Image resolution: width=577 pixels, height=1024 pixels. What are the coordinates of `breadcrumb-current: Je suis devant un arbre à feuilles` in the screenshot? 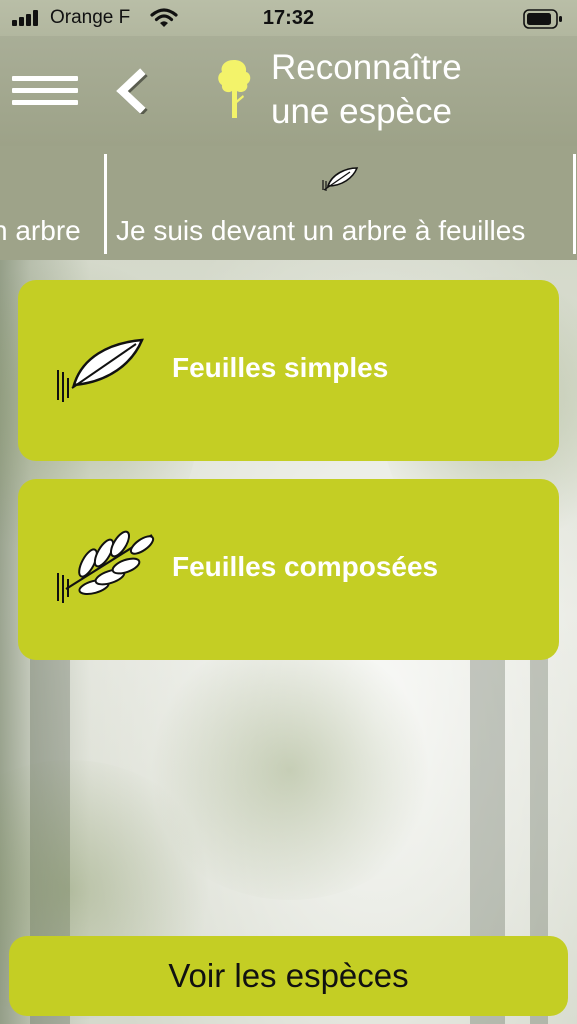 It's located at (320, 231).